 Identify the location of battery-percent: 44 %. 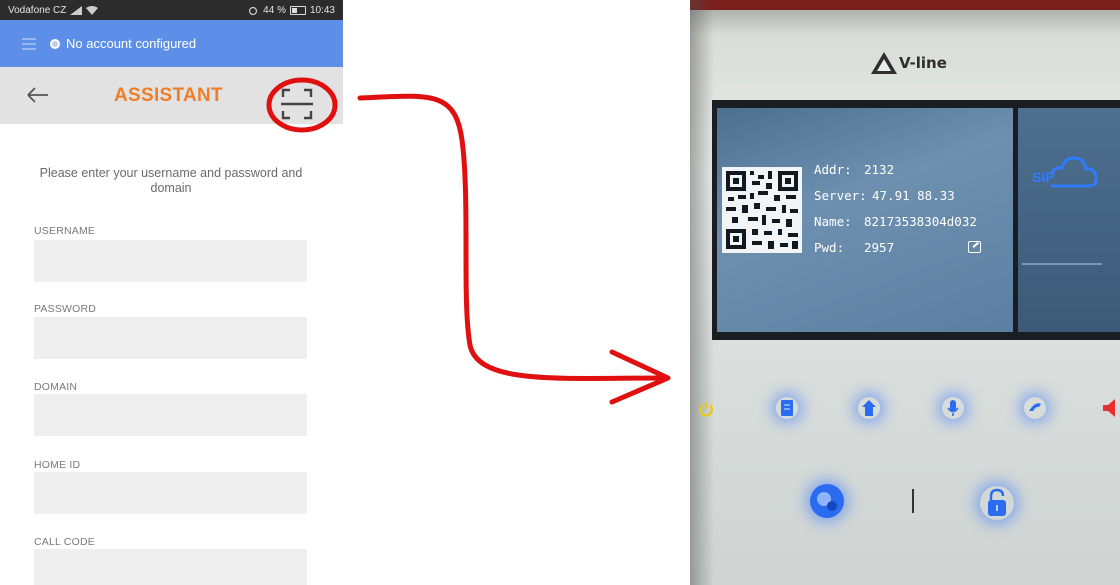
(274, 10).